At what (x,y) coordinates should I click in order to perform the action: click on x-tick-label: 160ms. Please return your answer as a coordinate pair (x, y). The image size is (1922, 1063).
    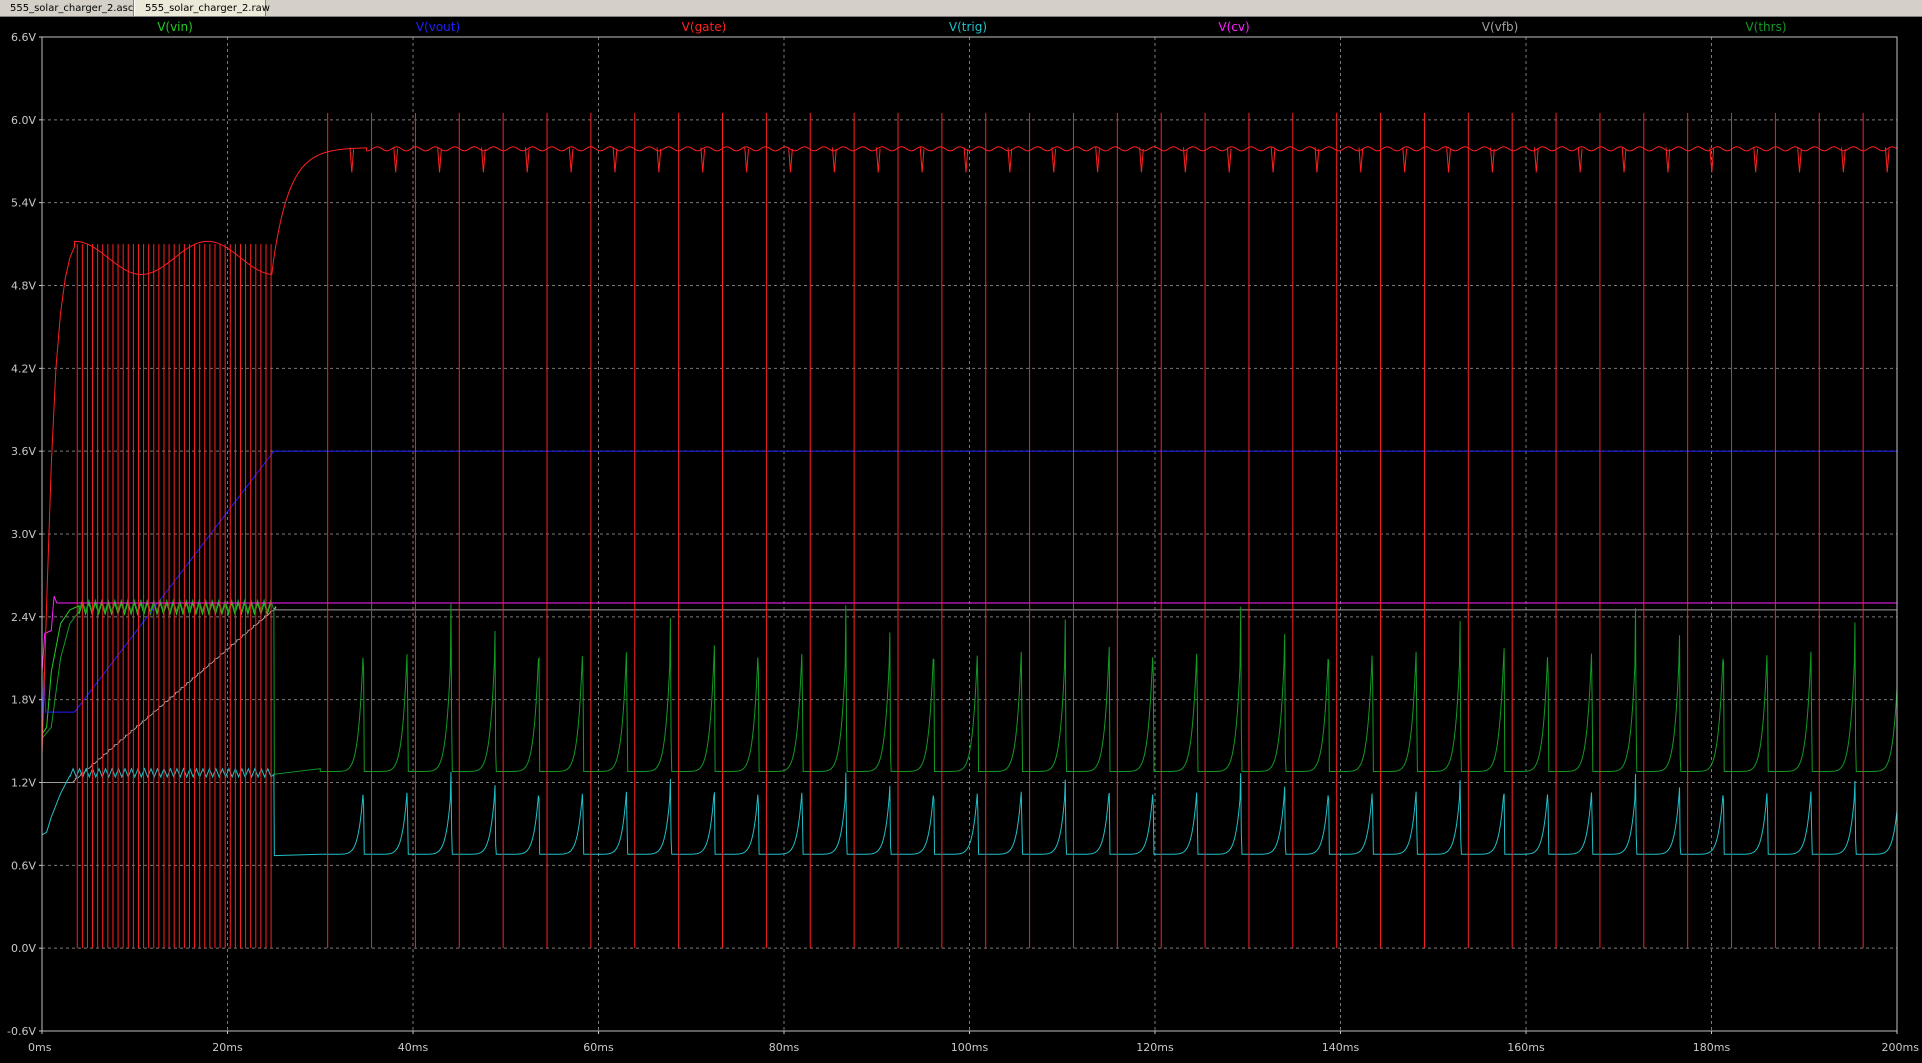
    Looking at the image, I should click on (1526, 1047).